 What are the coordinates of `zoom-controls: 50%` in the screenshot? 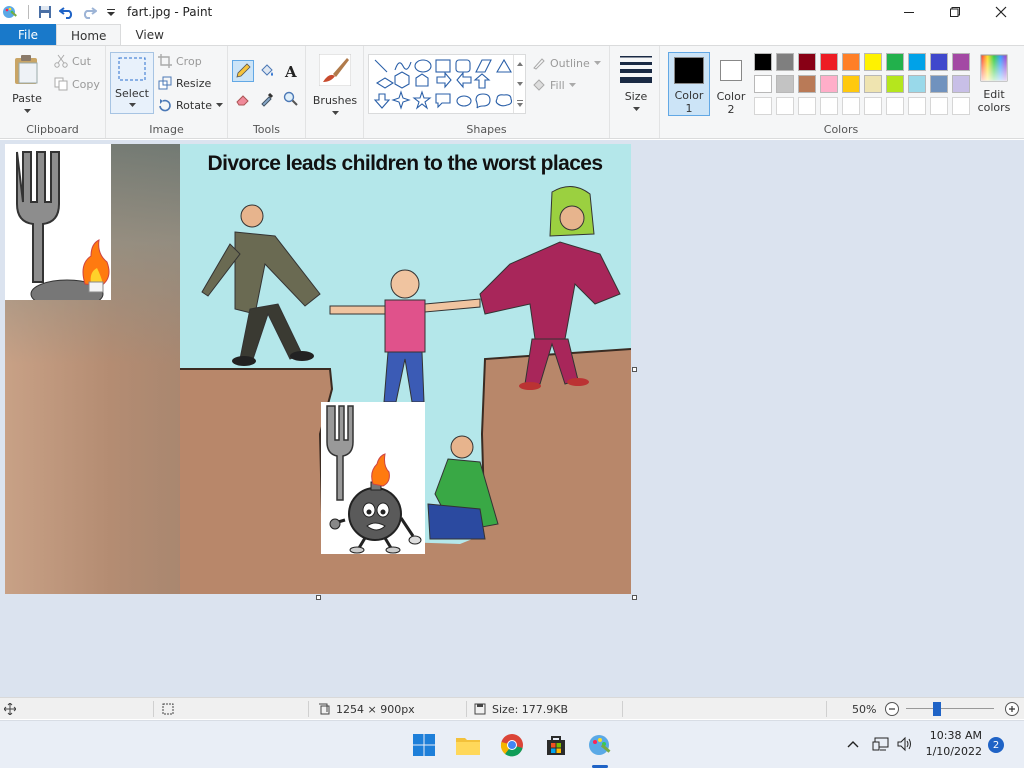 It's located at (876, 709).